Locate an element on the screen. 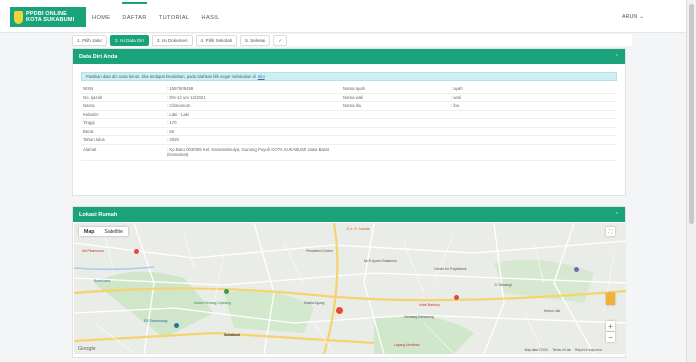  field-value: : DN-12 um 12/2021 is located at coordinates (186, 97).